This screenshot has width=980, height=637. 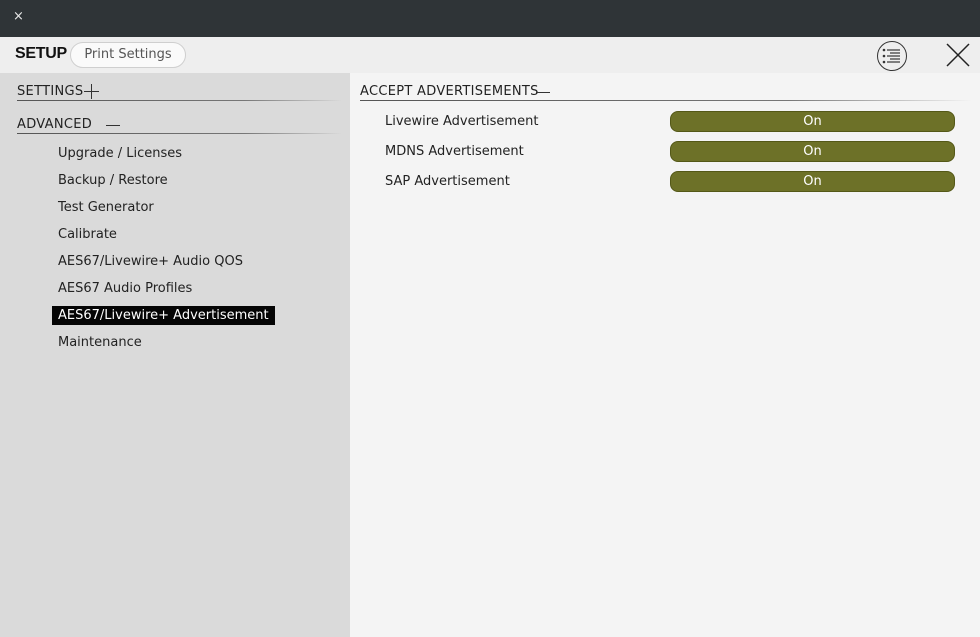 What do you see at coordinates (163, 315) in the screenshot?
I see `sidebar-item-advertisement: AES67/Livewire+ Advertisement` at bounding box center [163, 315].